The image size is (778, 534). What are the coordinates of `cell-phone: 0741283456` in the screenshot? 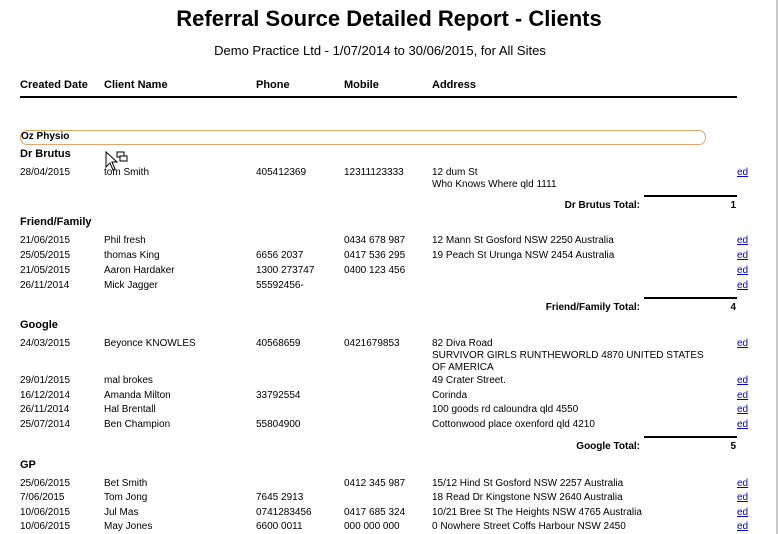 It's located at (284, 512).